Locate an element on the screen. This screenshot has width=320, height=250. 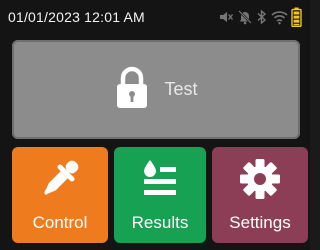
speaker-muted-icon is located at coordinates (226, 17).